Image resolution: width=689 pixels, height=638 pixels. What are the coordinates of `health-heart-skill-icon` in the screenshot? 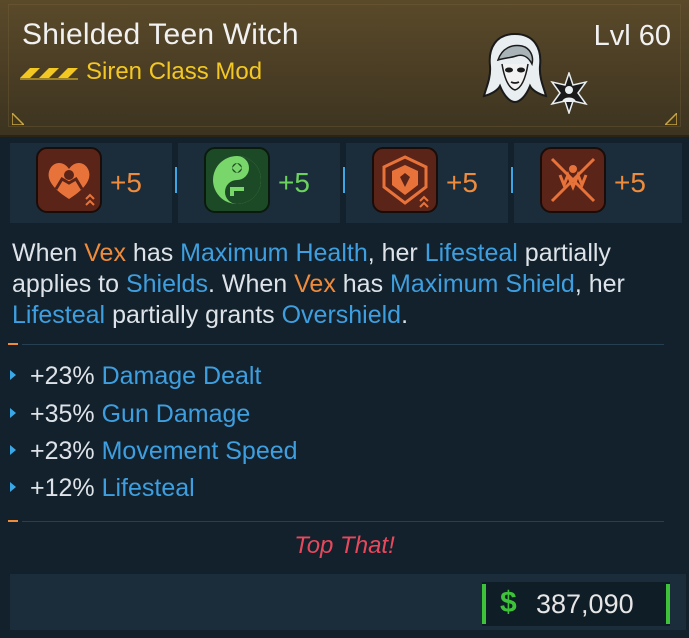 It's located at (69, 180).